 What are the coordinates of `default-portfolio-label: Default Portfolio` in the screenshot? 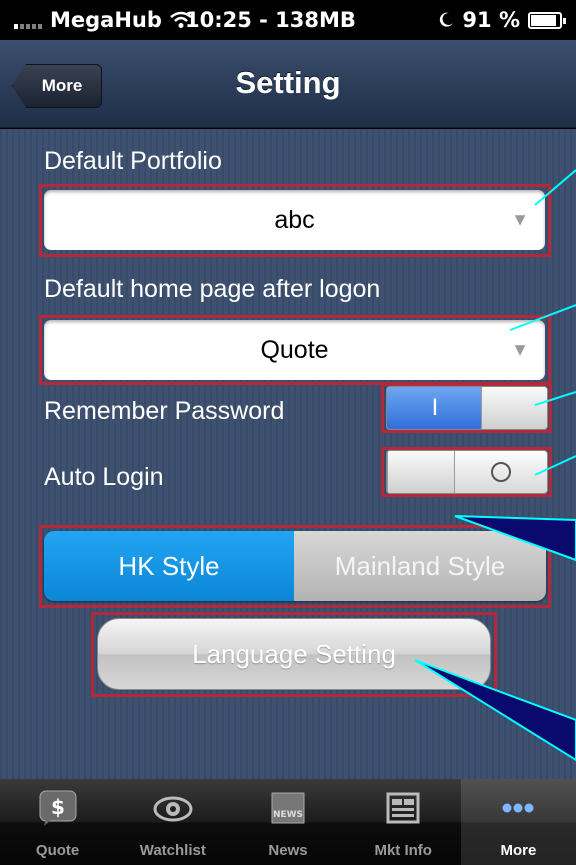 It's located at (133, 161).